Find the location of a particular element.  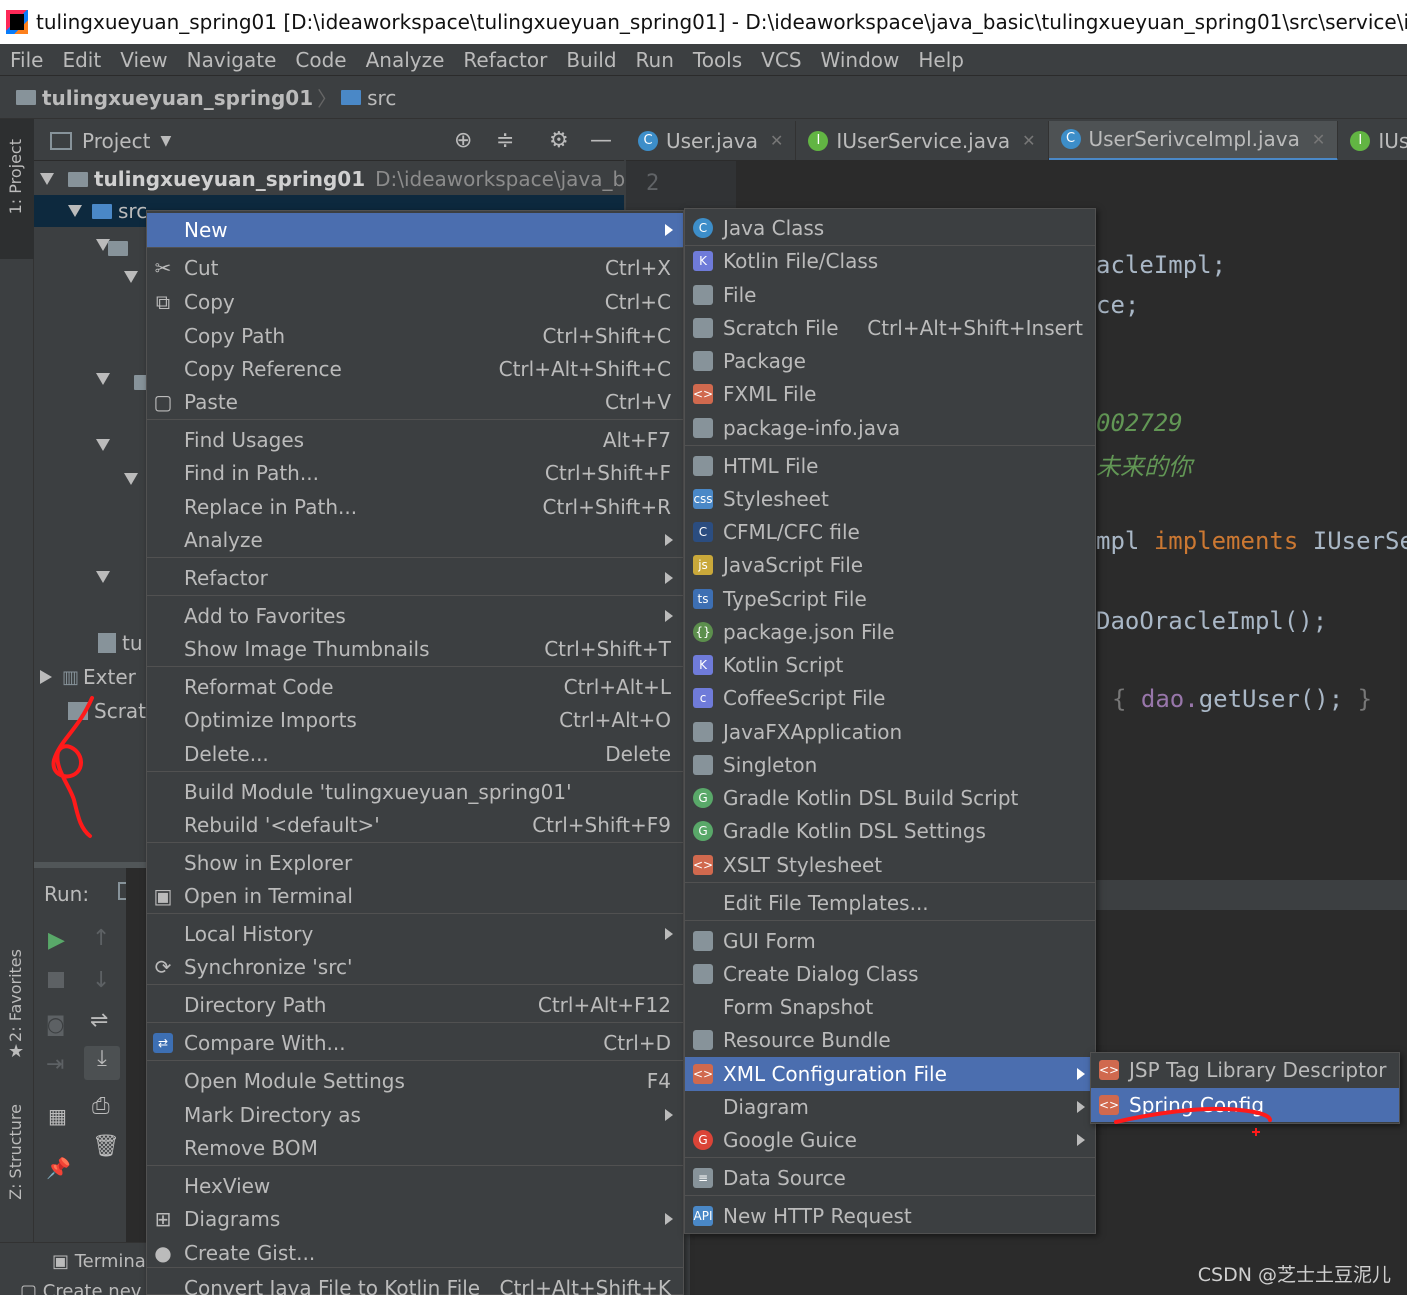

menu-item-hexview: HexView is located at coordinates (415, 1186).